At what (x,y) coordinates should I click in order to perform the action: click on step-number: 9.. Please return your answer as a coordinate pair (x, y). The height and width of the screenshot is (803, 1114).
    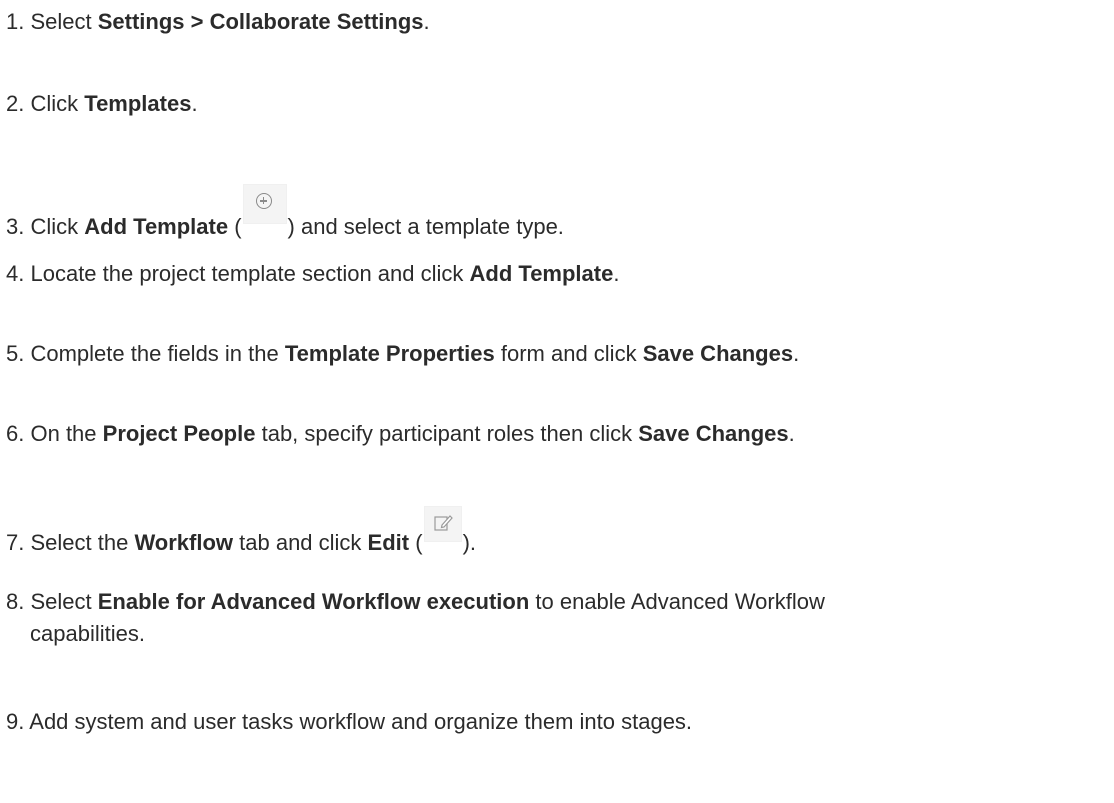
    Looking at the image, I should click on (15, 721).